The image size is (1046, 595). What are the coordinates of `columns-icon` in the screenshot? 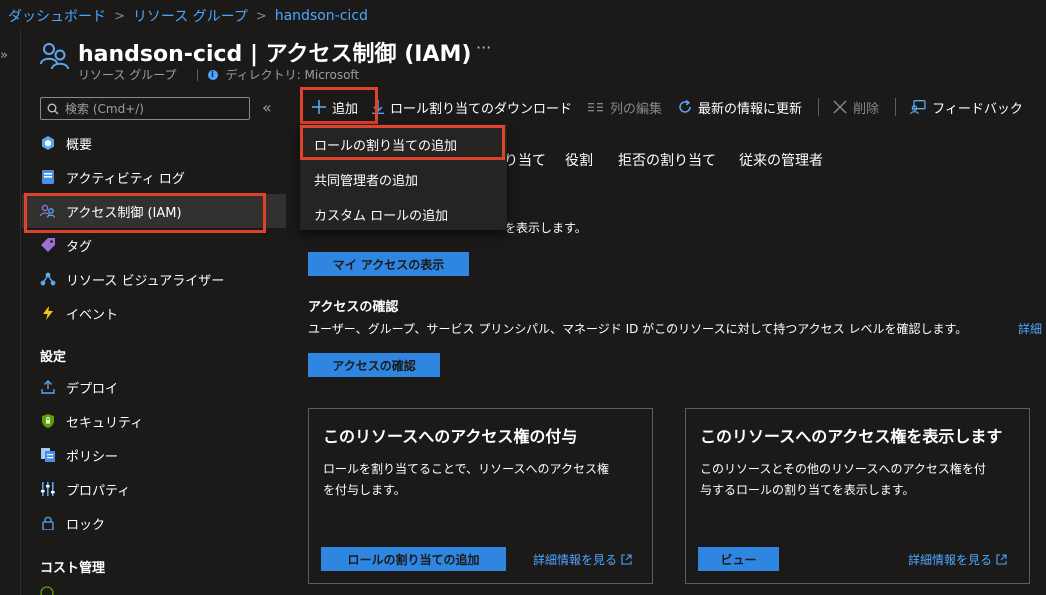 It's located at (596, 107).